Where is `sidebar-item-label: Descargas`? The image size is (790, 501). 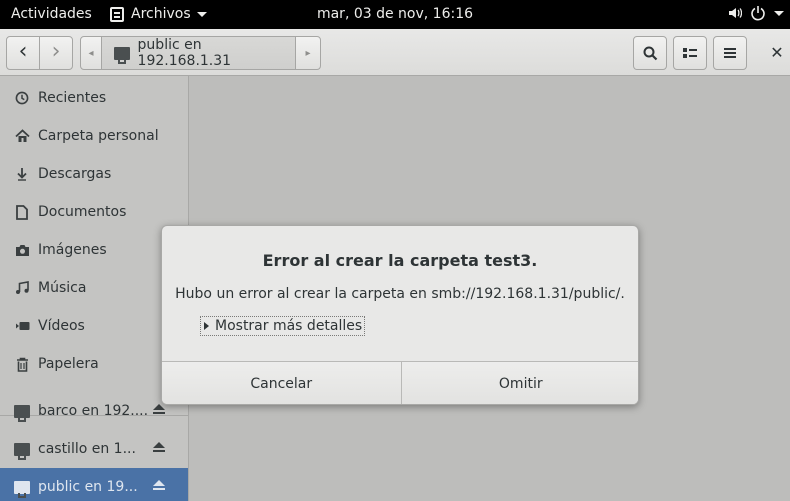
sidebar-item-label: Descargas is located at coordinates (75, 174).